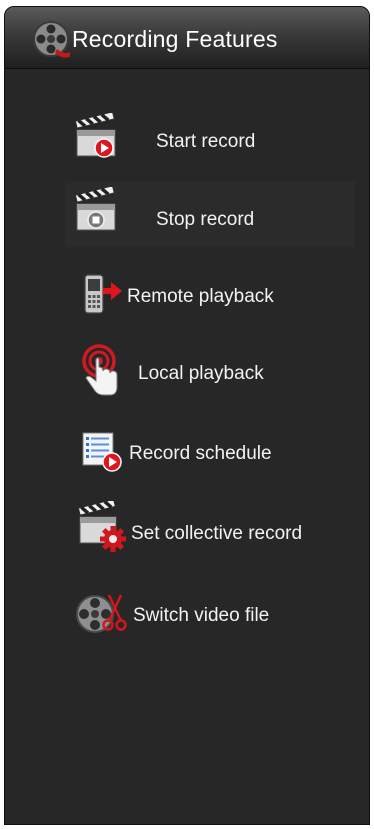  I want to click on stop-record-button: Stop record, so click(210, 214).